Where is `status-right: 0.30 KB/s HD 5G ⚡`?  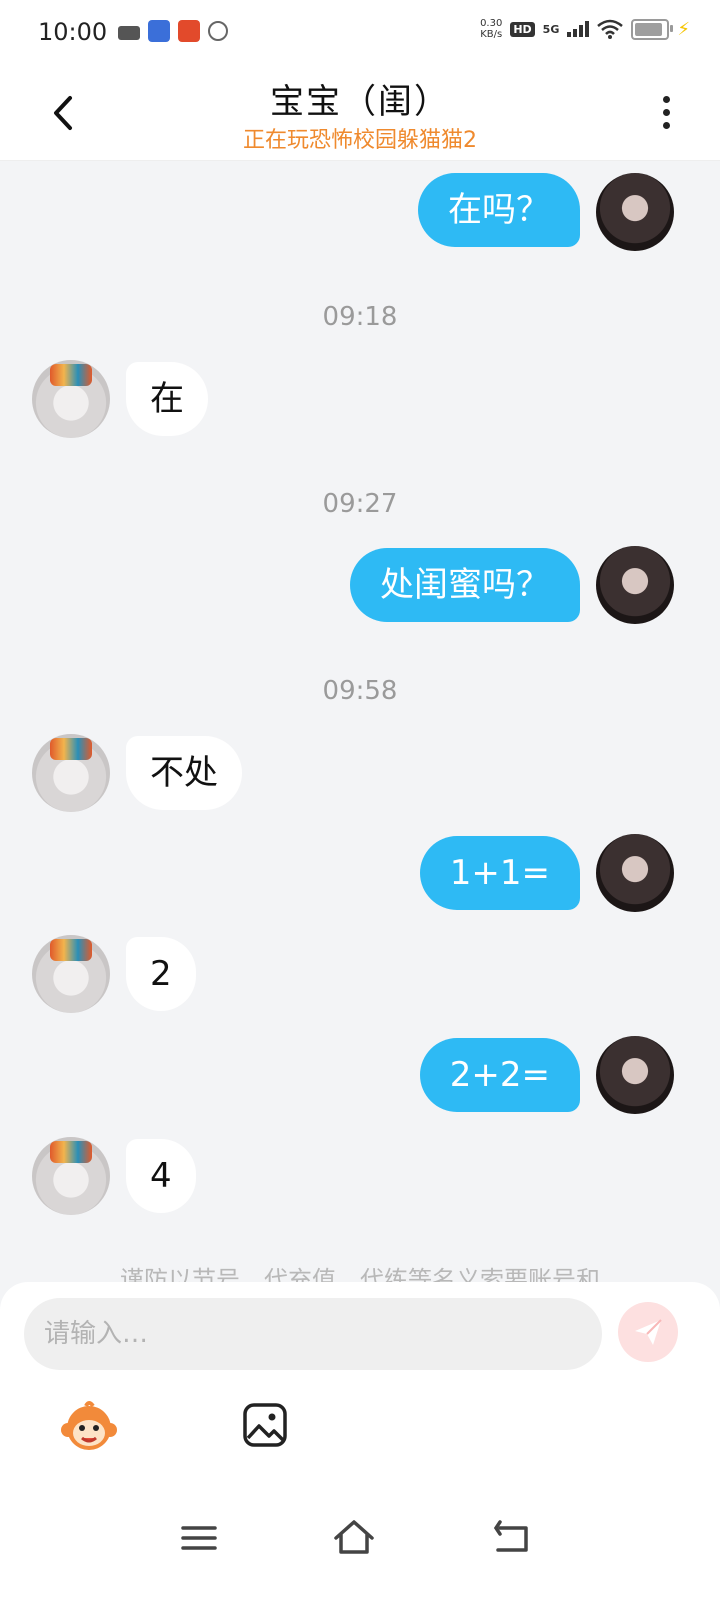 status-right: 0.30 KB/s HD 5G ⚡ is located at coordinates (585, 29).